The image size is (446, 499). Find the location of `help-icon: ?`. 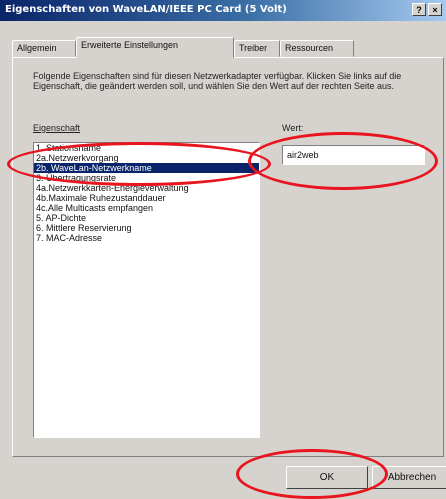

help-icon: ? is located at coordinates (419, 9).